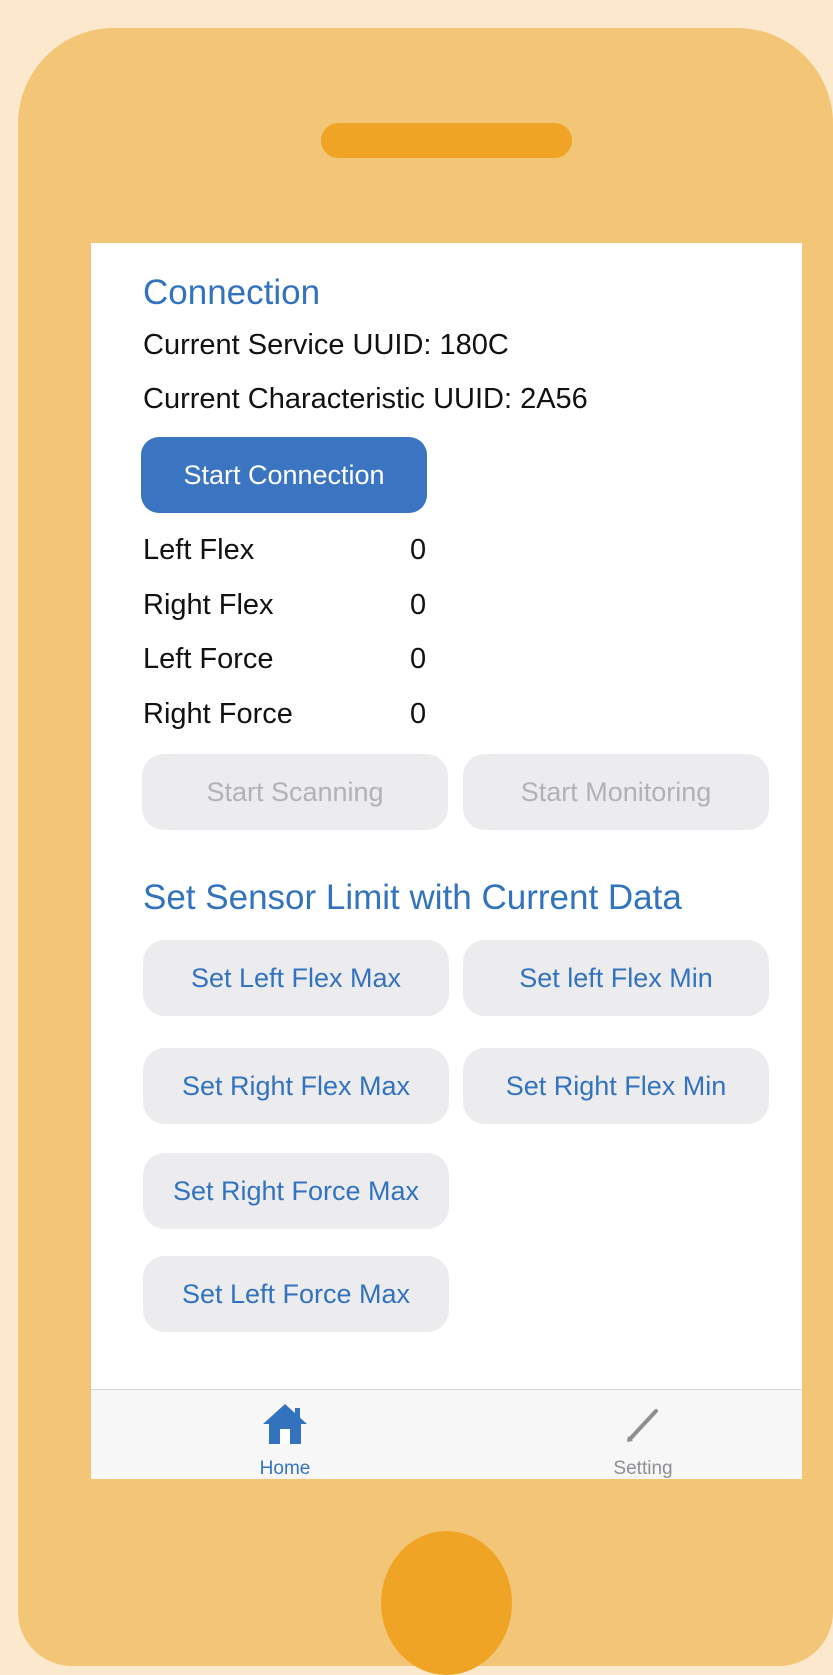 Image resolution: width=833 pixels, height=1675 pixels. I want to click on start-monitoring-button: Start Monitoring, so click(616, 792).